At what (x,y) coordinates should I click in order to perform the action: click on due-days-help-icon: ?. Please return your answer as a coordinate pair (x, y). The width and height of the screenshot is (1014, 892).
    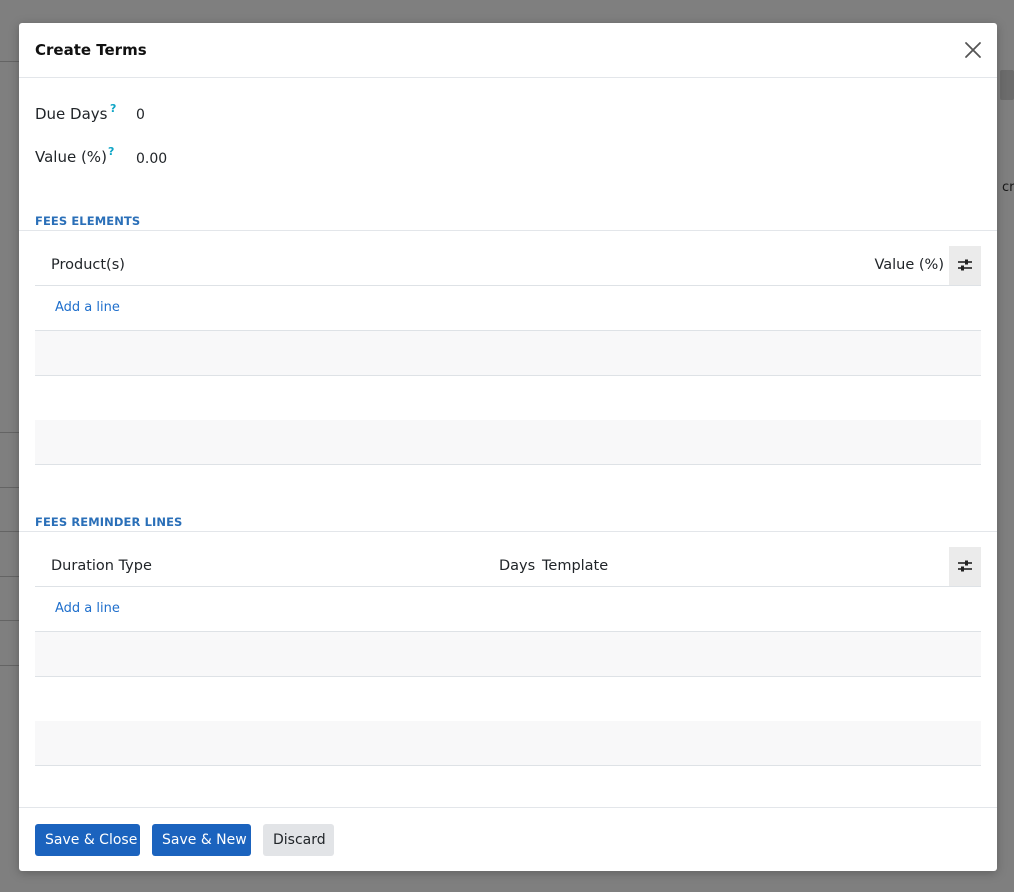
    Looking at the image, I should click on (113, 108).